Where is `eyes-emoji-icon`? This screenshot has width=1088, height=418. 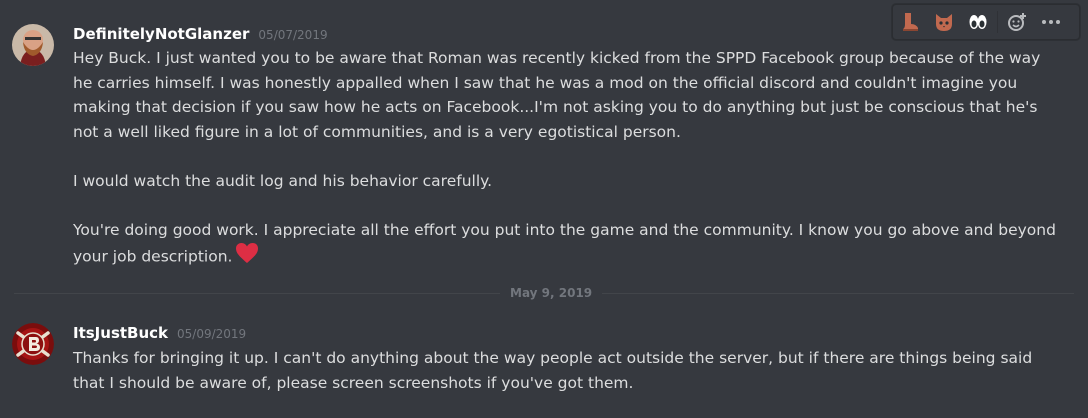
eyes-emoji-icon is located at coordinates (978, 22).